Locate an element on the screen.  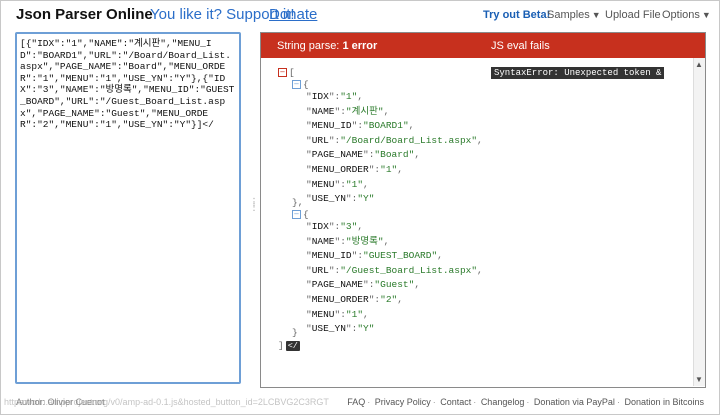
json-property-line: "IDX":"3", is located at coordinates (335, 226).